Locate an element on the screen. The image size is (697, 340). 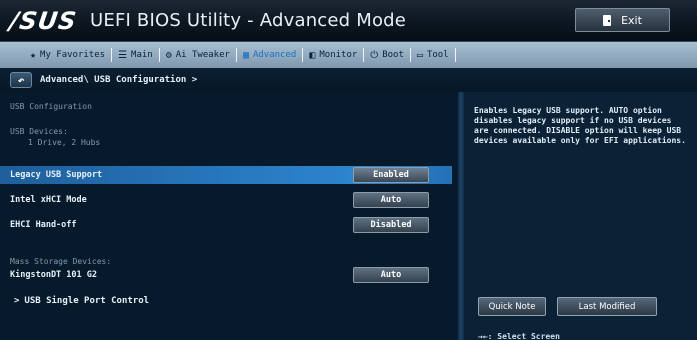
tab-boot: ⏻ Boot is located at coordinates (387, 55).